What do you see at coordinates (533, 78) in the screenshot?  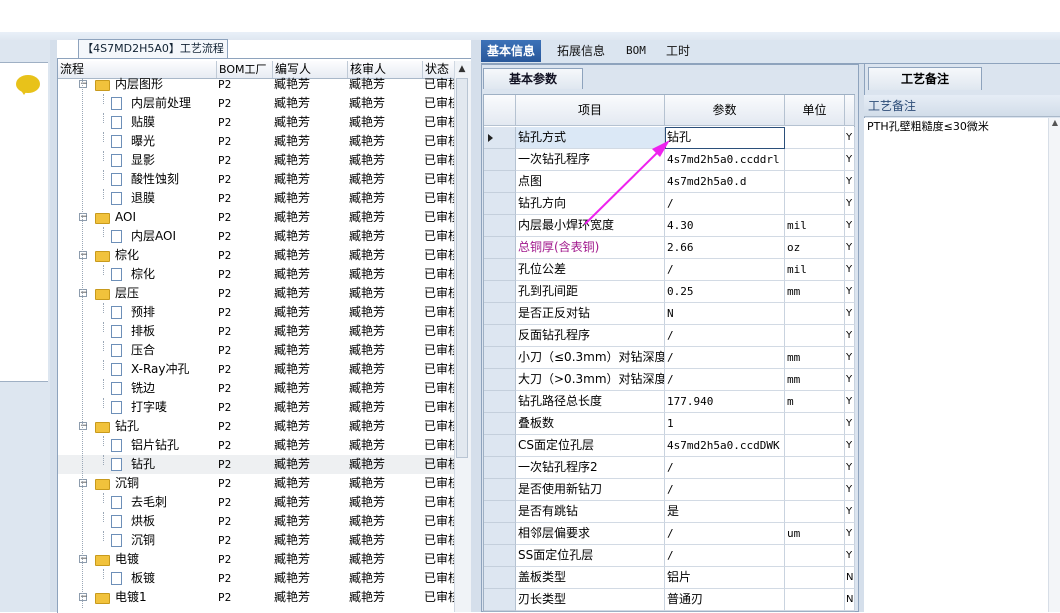 I see `tab-basic-params: 基本参数` at bounding box center [533, 78].